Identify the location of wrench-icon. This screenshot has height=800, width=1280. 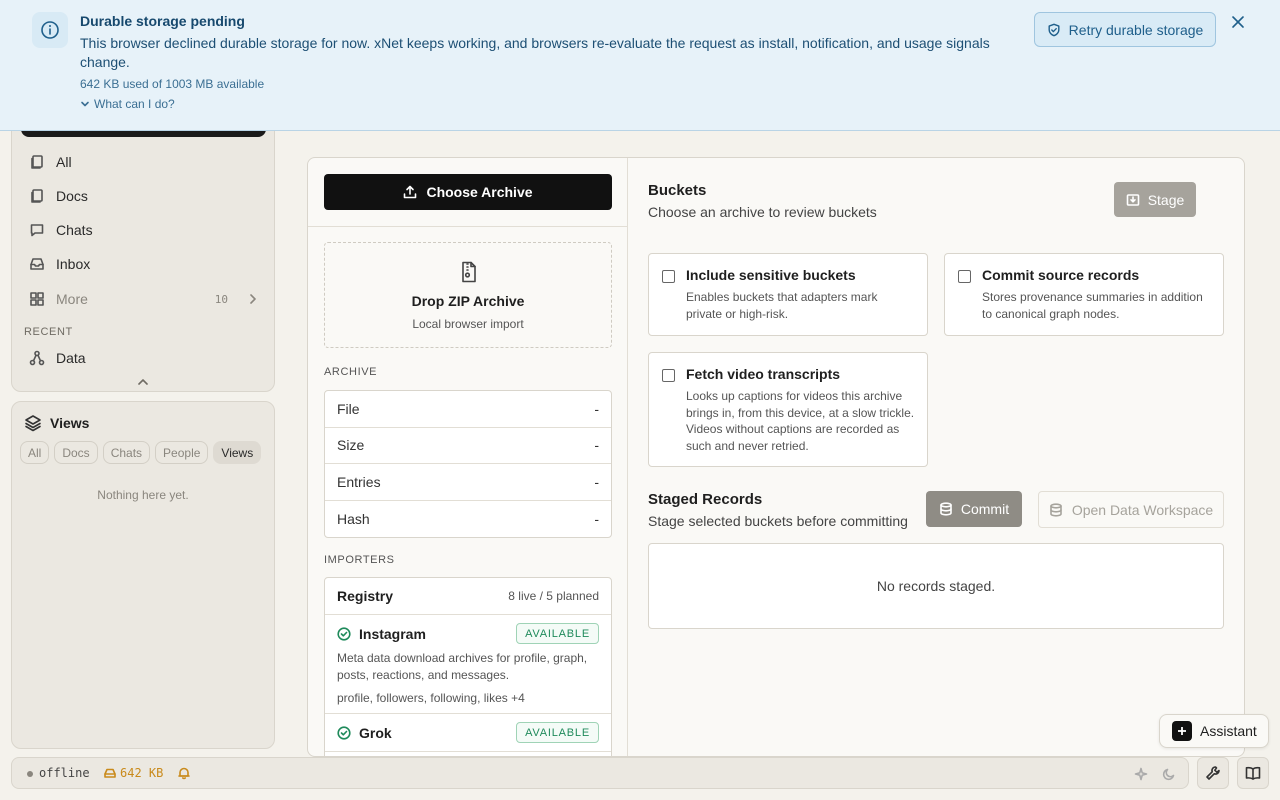
(1213, 773).